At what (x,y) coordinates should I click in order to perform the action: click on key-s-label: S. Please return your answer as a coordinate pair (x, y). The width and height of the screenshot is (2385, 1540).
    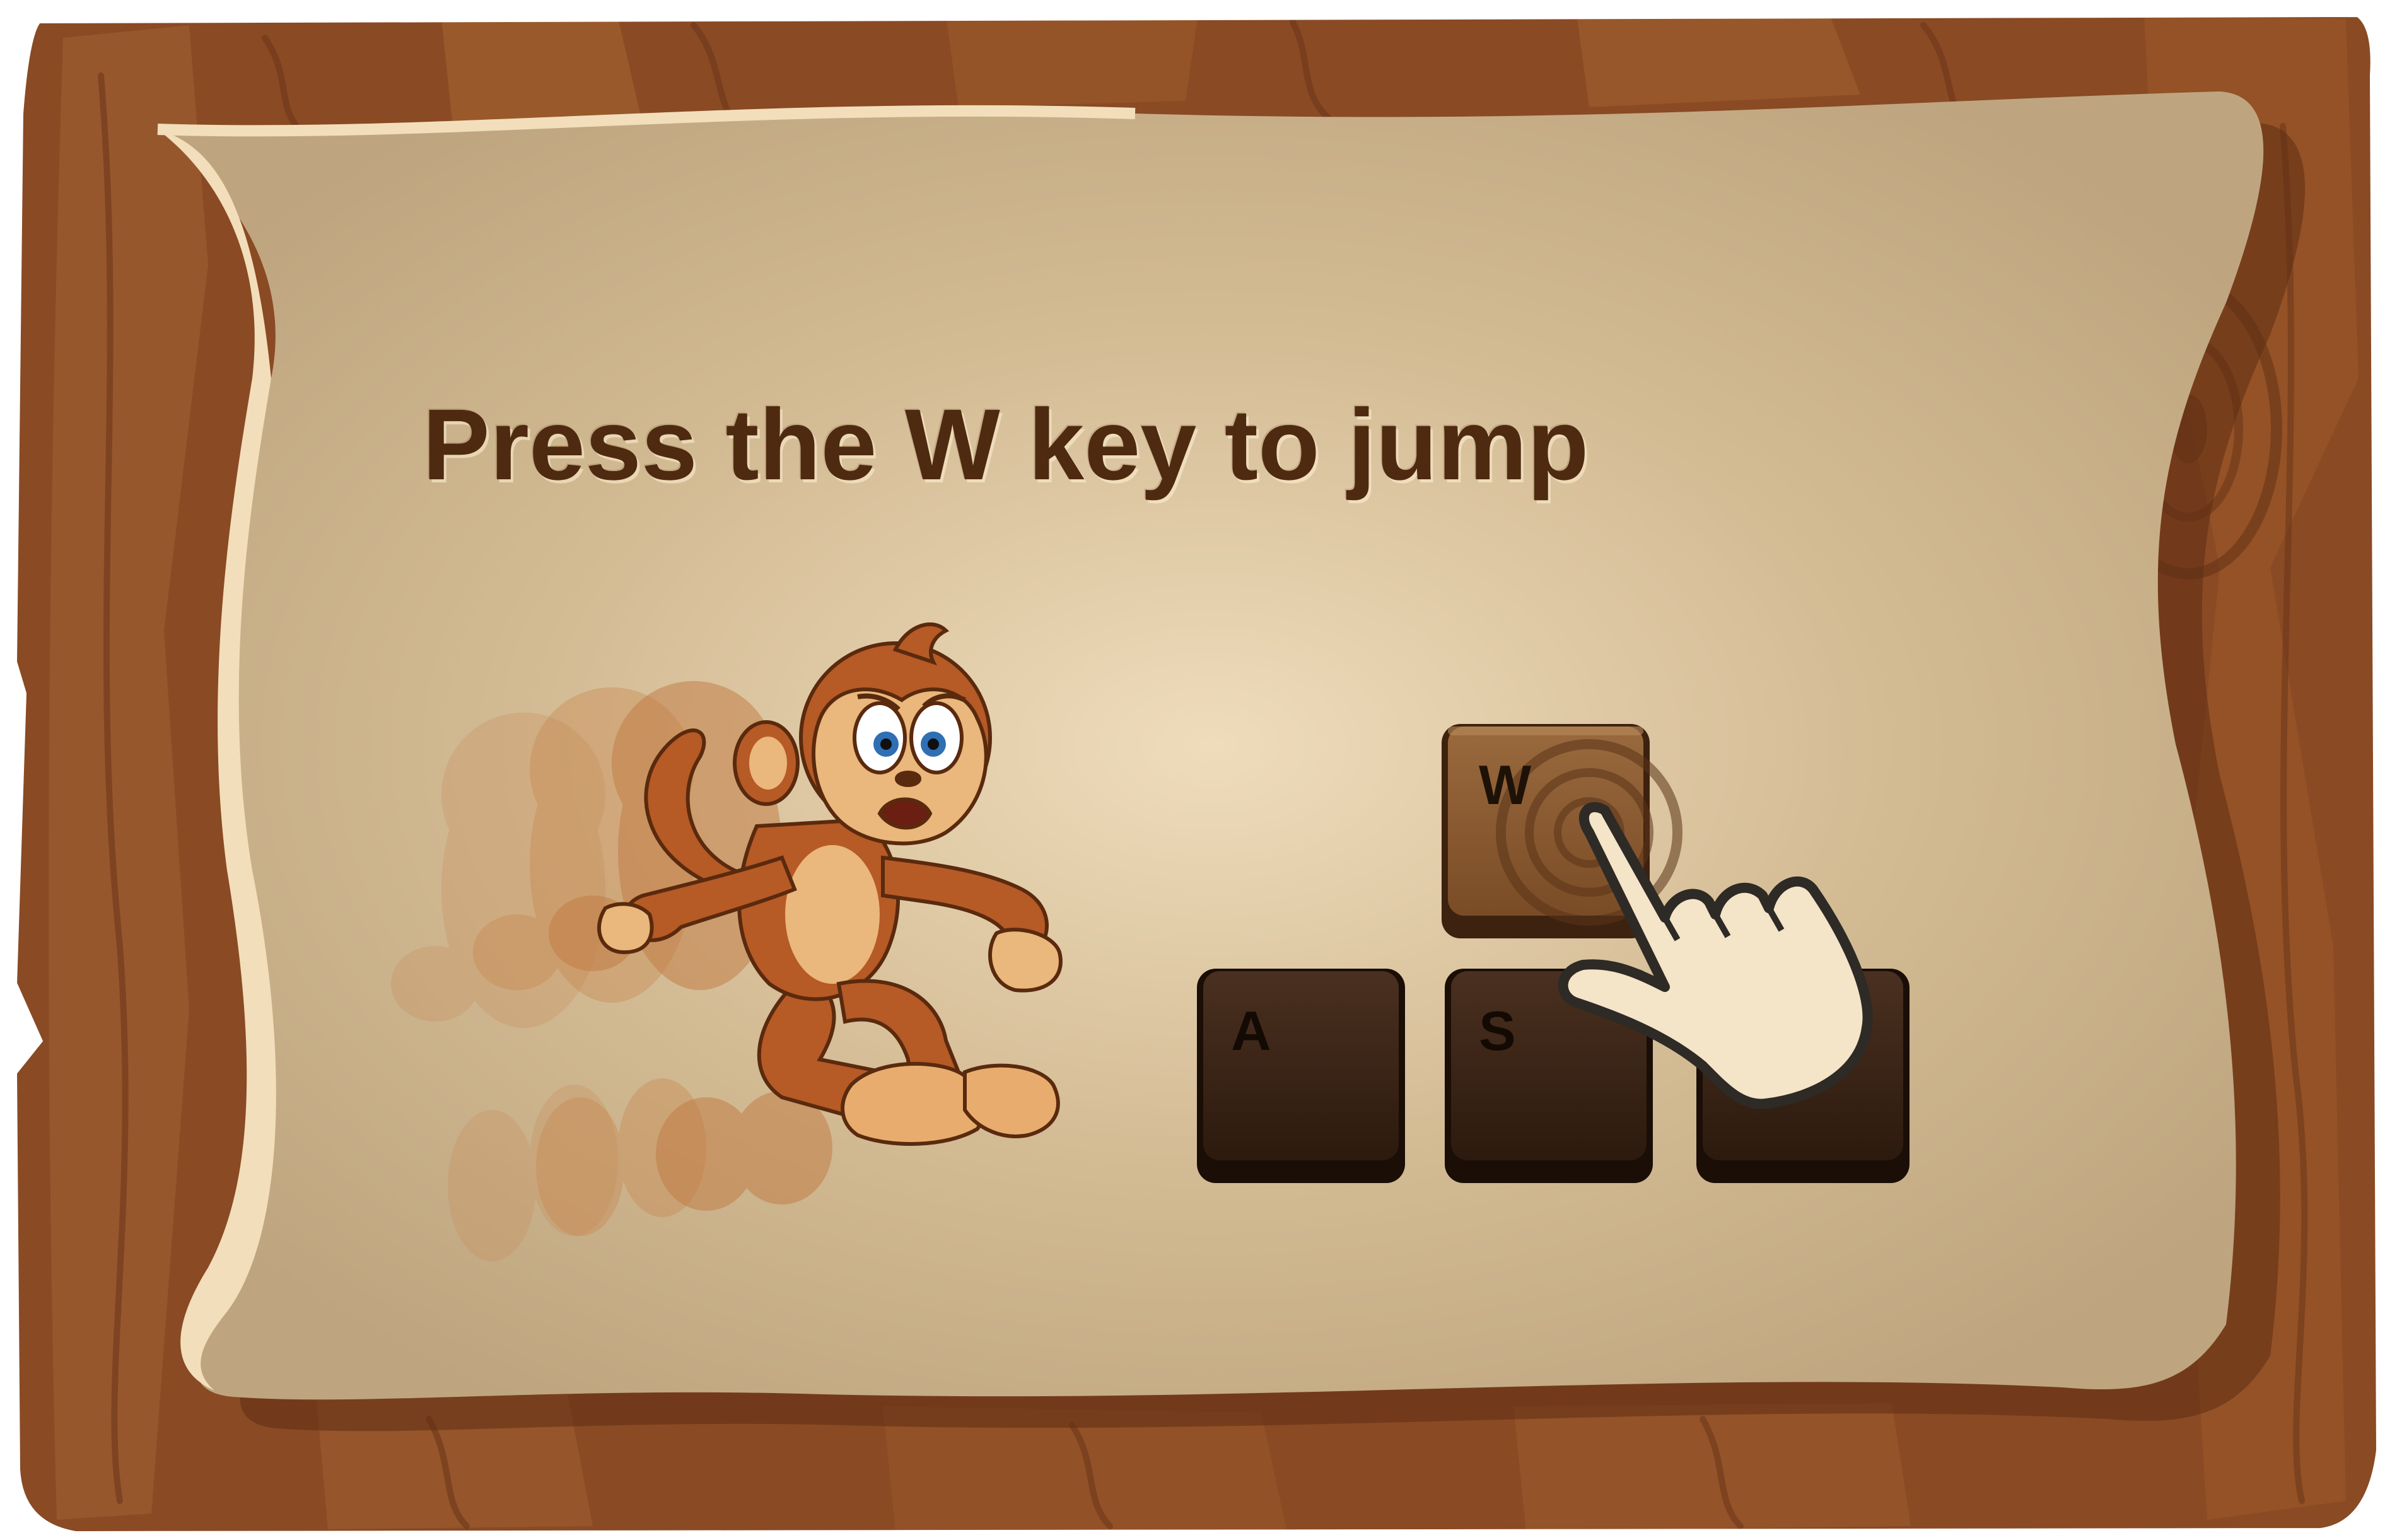
    Looking at the image, I should click on (1497, 1031).